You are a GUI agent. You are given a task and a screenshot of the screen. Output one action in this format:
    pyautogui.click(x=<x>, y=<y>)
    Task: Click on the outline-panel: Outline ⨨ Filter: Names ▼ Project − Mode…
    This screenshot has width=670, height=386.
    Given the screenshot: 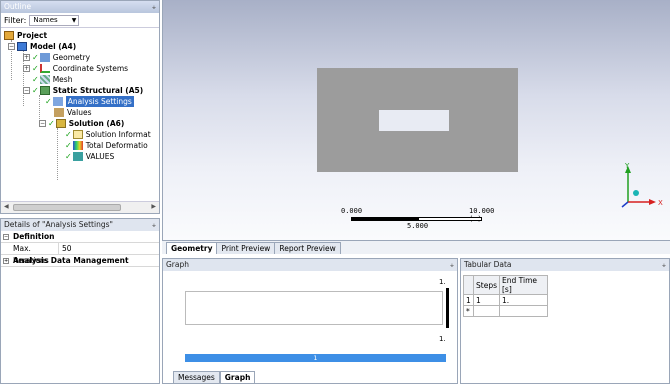 What is the action you would take?
    pyautogui.click(x=80, y=107)
    